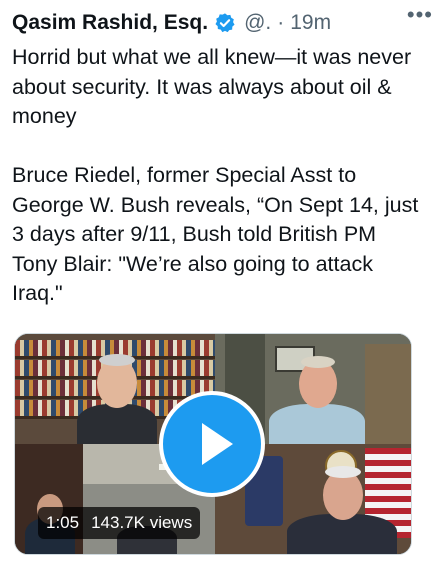 The width and height of the screenshot is (437, 561). What do you see at coordinates (217, 444) in the screenshot?
I see `play-icon` at bounding box center [217, 444].